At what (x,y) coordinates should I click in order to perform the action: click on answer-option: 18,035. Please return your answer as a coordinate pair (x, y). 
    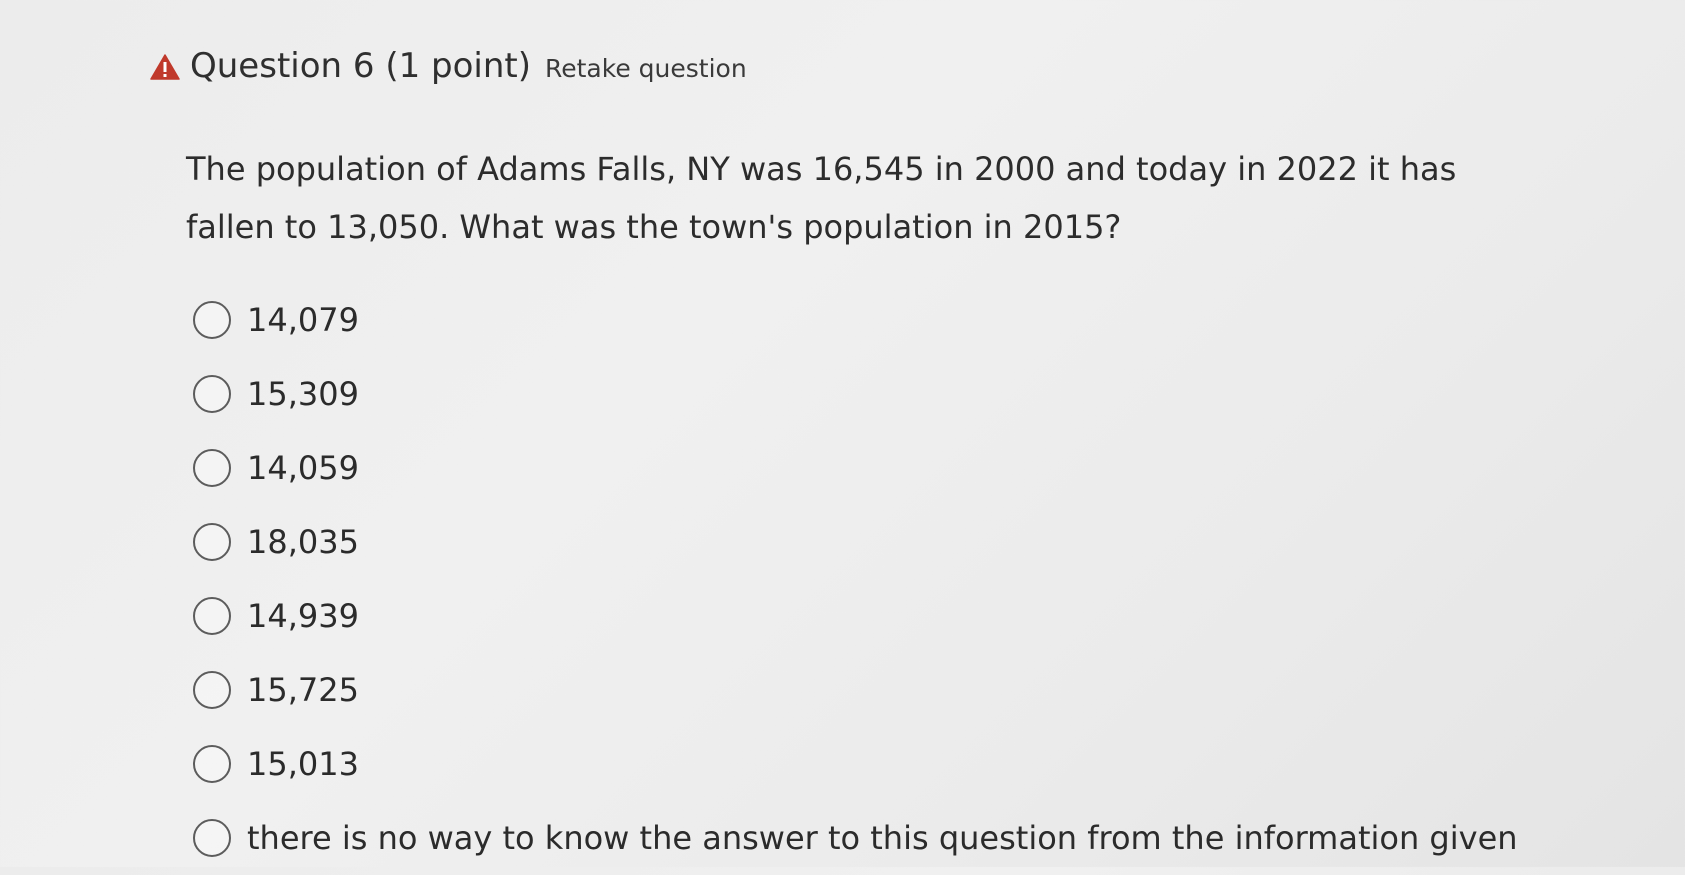
    Looking at the image, I should click on (855, 542).